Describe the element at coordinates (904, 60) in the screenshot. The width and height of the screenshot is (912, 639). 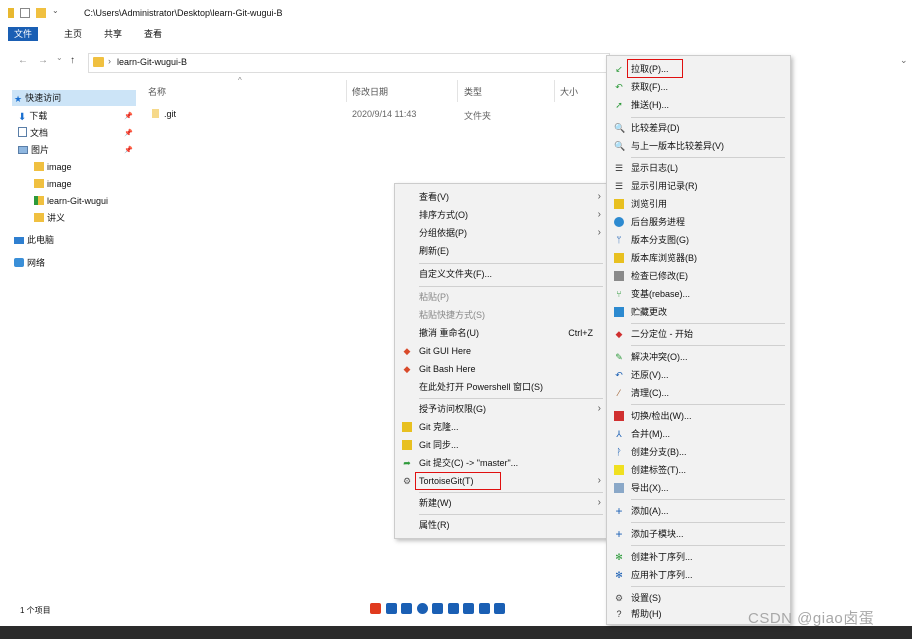
I see `scroll-chevron-icon: ⌄` at that location.